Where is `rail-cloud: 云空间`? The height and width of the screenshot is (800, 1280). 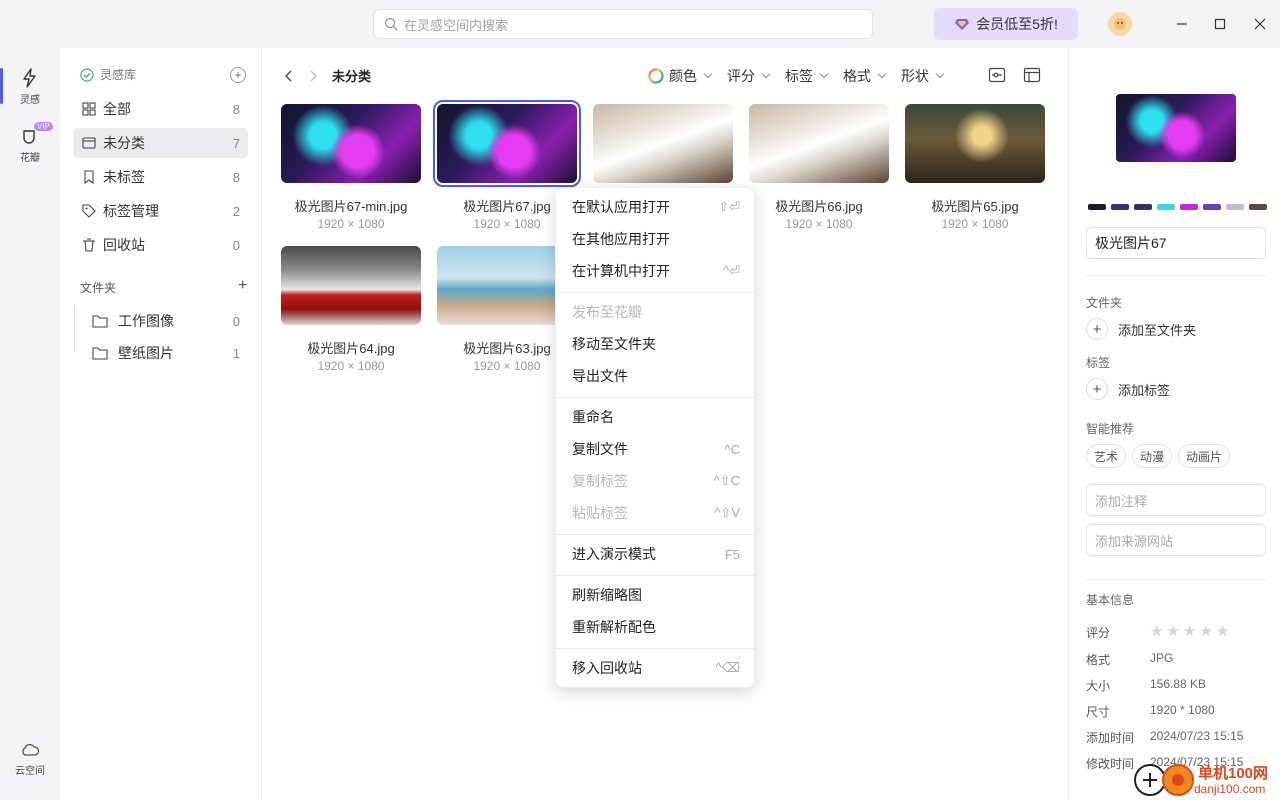
rail-cloud: 云空间 is located at coordinates (30, 759).